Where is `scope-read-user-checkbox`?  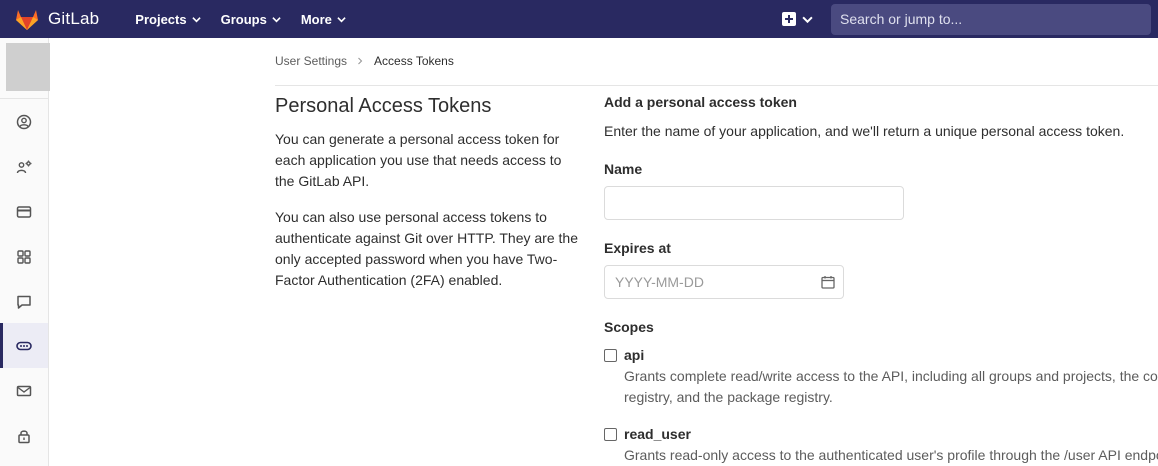 scope-read-user-checkbox is located at coordinates (610, 434).